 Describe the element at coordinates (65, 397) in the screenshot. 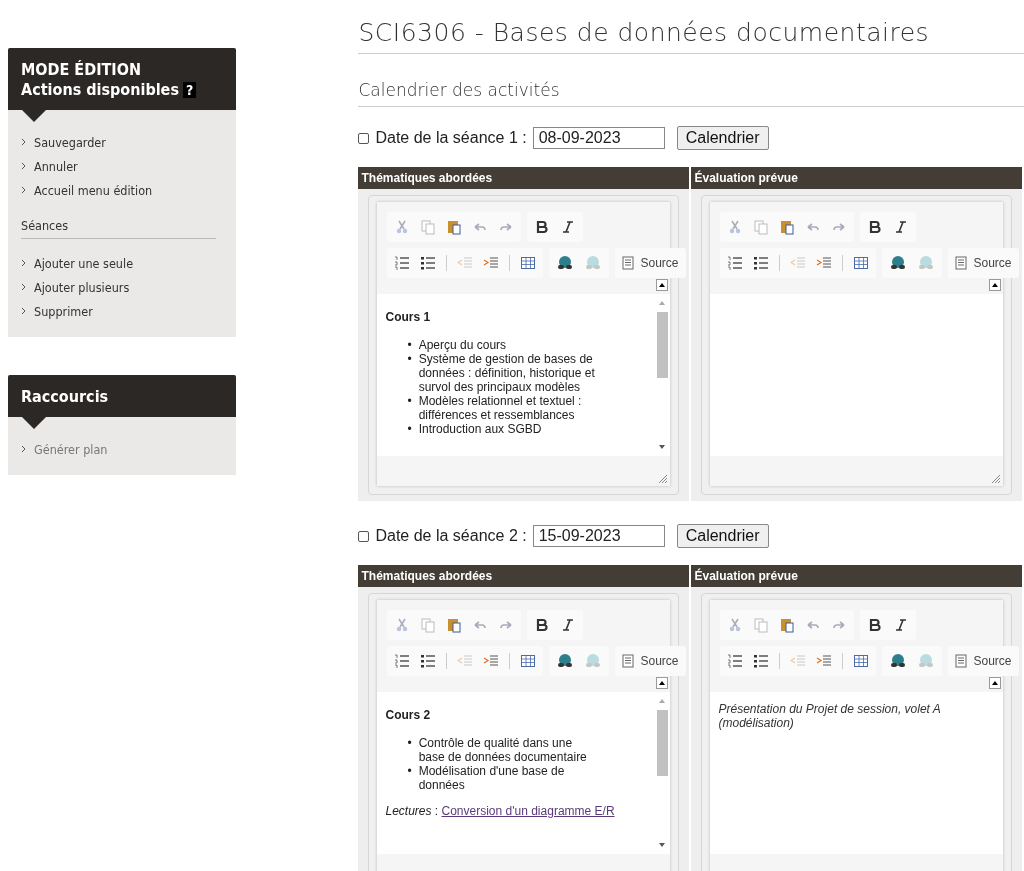

I see `panel-title: Raccourcis` at that location.